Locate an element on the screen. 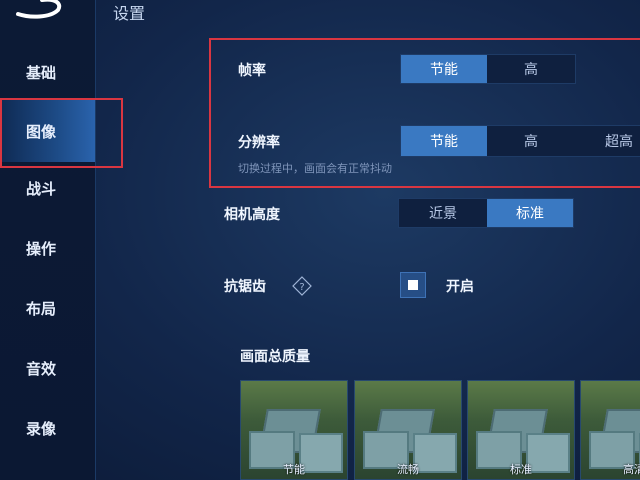 This screenshot has width=640, height=480. sidebar-item-replay: 录像 is located at coordinates (47, 428).